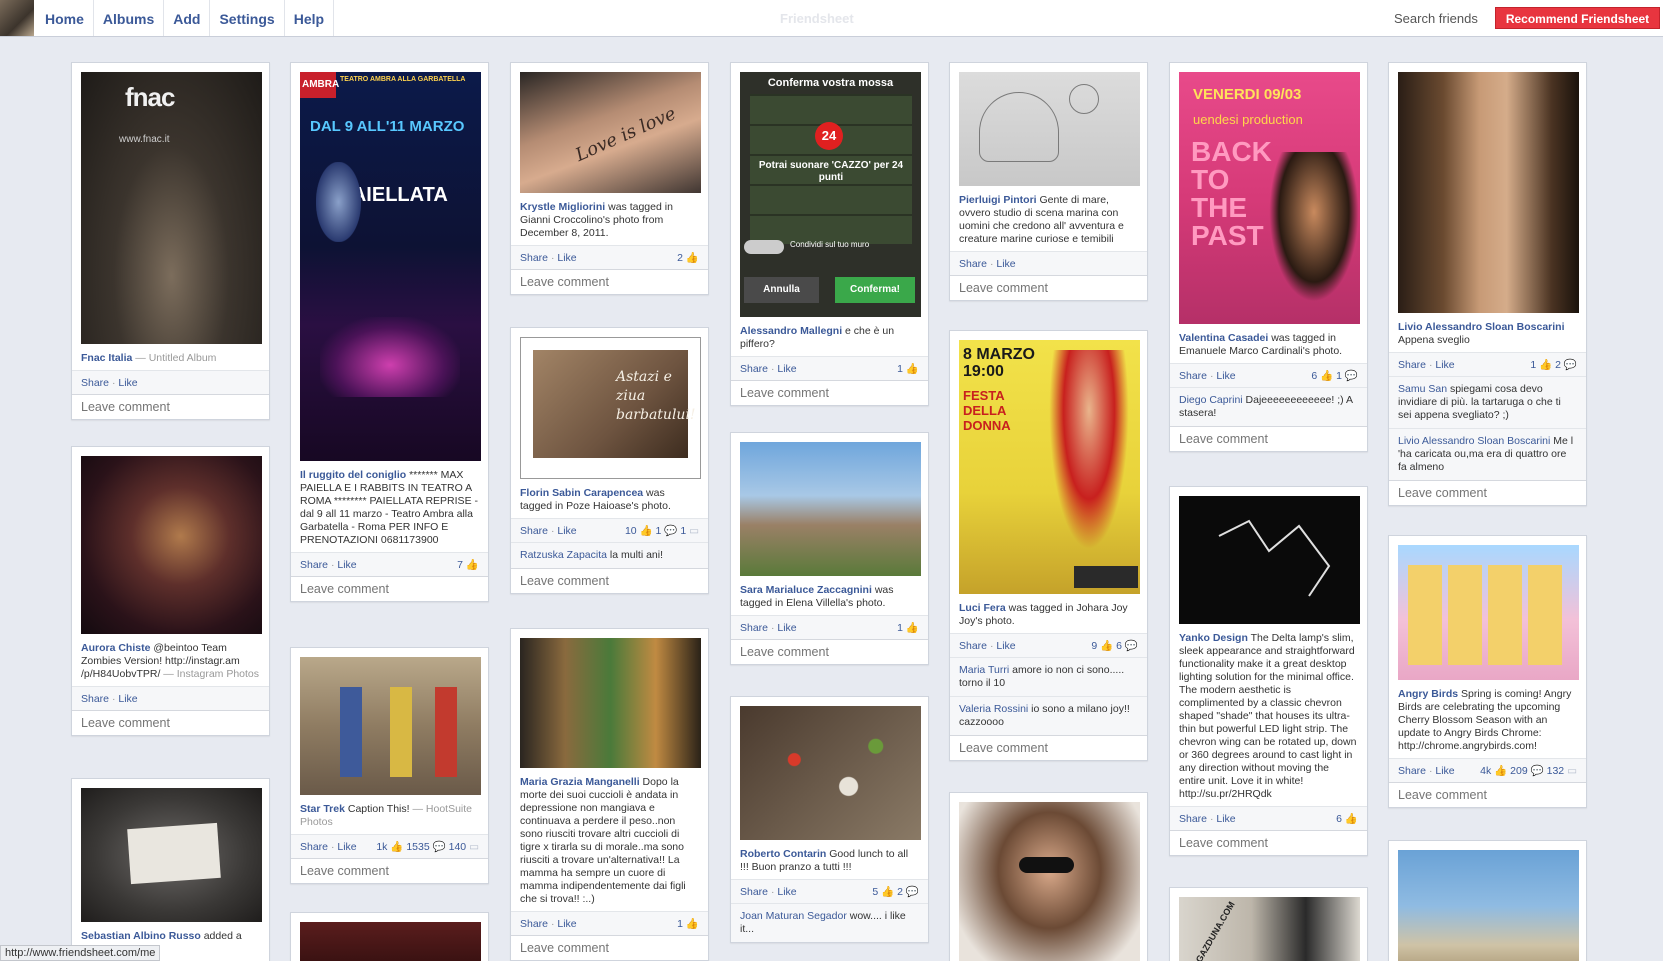 This screenshot has width=1663, height=961. Describe the element at coordinates (175, 358) in the screenshot. I see `post-source: — Untitled Album` at that location.